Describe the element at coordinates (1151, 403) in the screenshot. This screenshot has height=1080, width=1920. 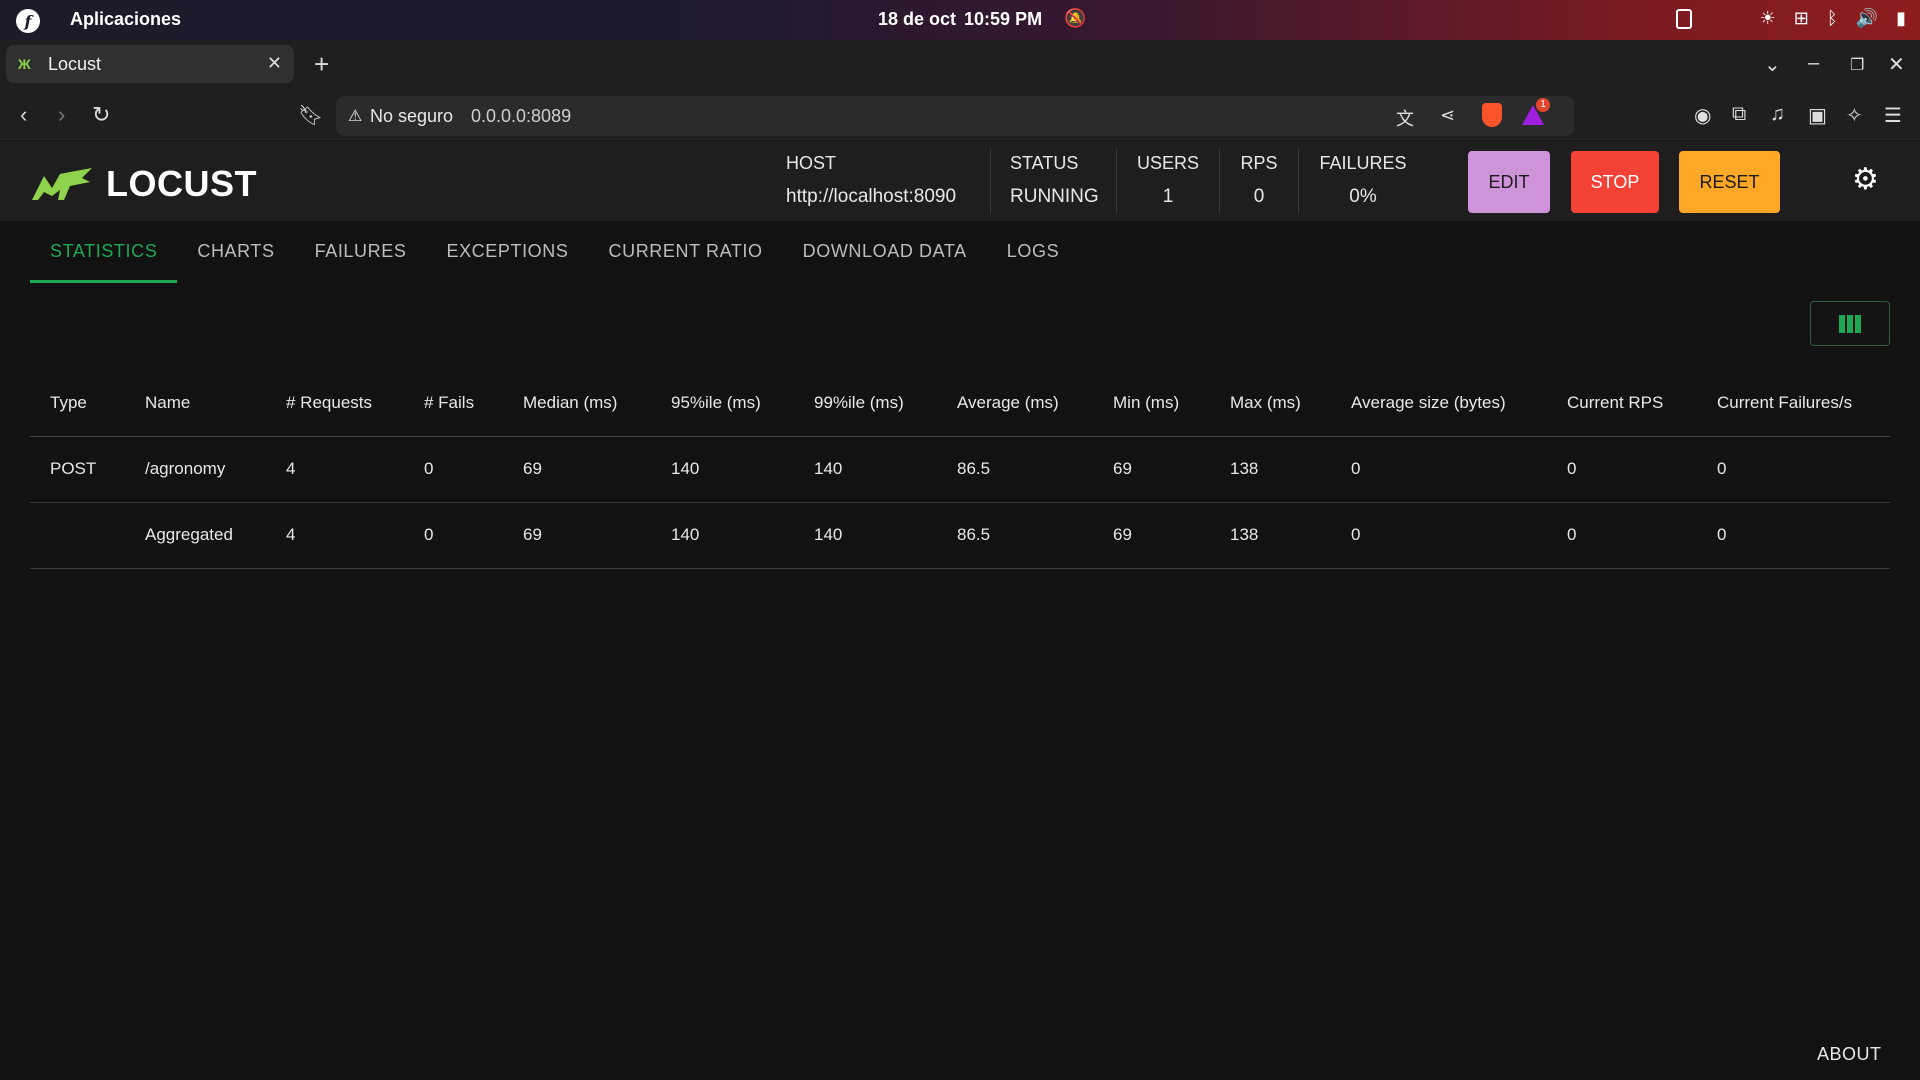
I see `column-header: Min (ms)` at that location.